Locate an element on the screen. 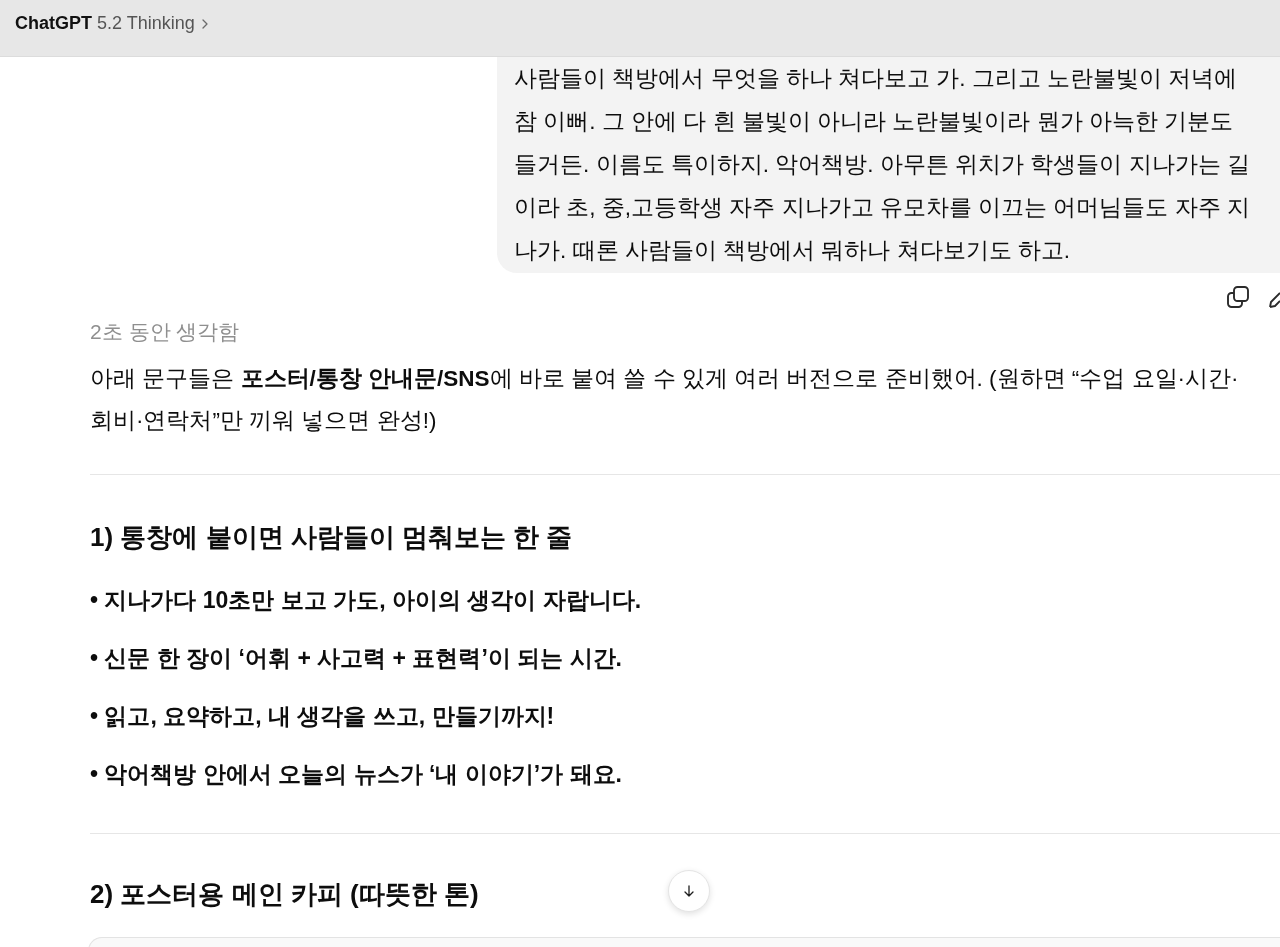  bullet-item: • 읽고, 요약하고, 내 생각을 쓰고, 만들기까지! is located at coordinates (322, 716).